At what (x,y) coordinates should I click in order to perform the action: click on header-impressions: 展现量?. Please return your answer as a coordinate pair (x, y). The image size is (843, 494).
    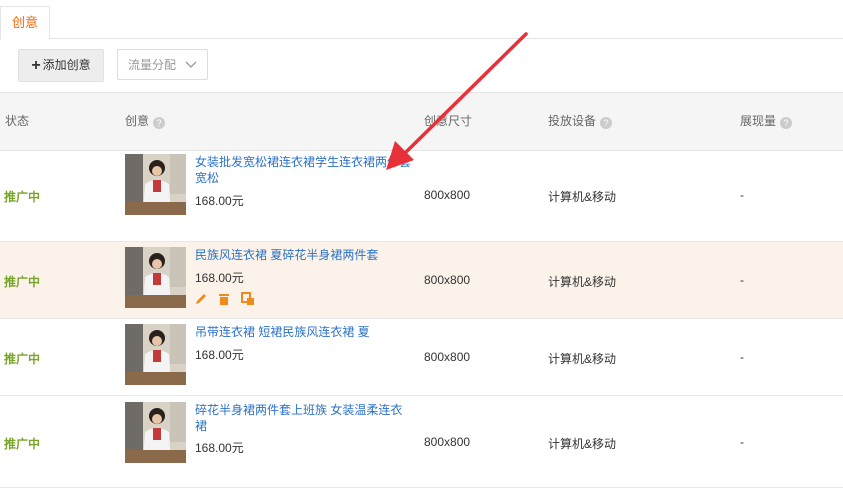
    Looking at the image, I should click on (766, 121).